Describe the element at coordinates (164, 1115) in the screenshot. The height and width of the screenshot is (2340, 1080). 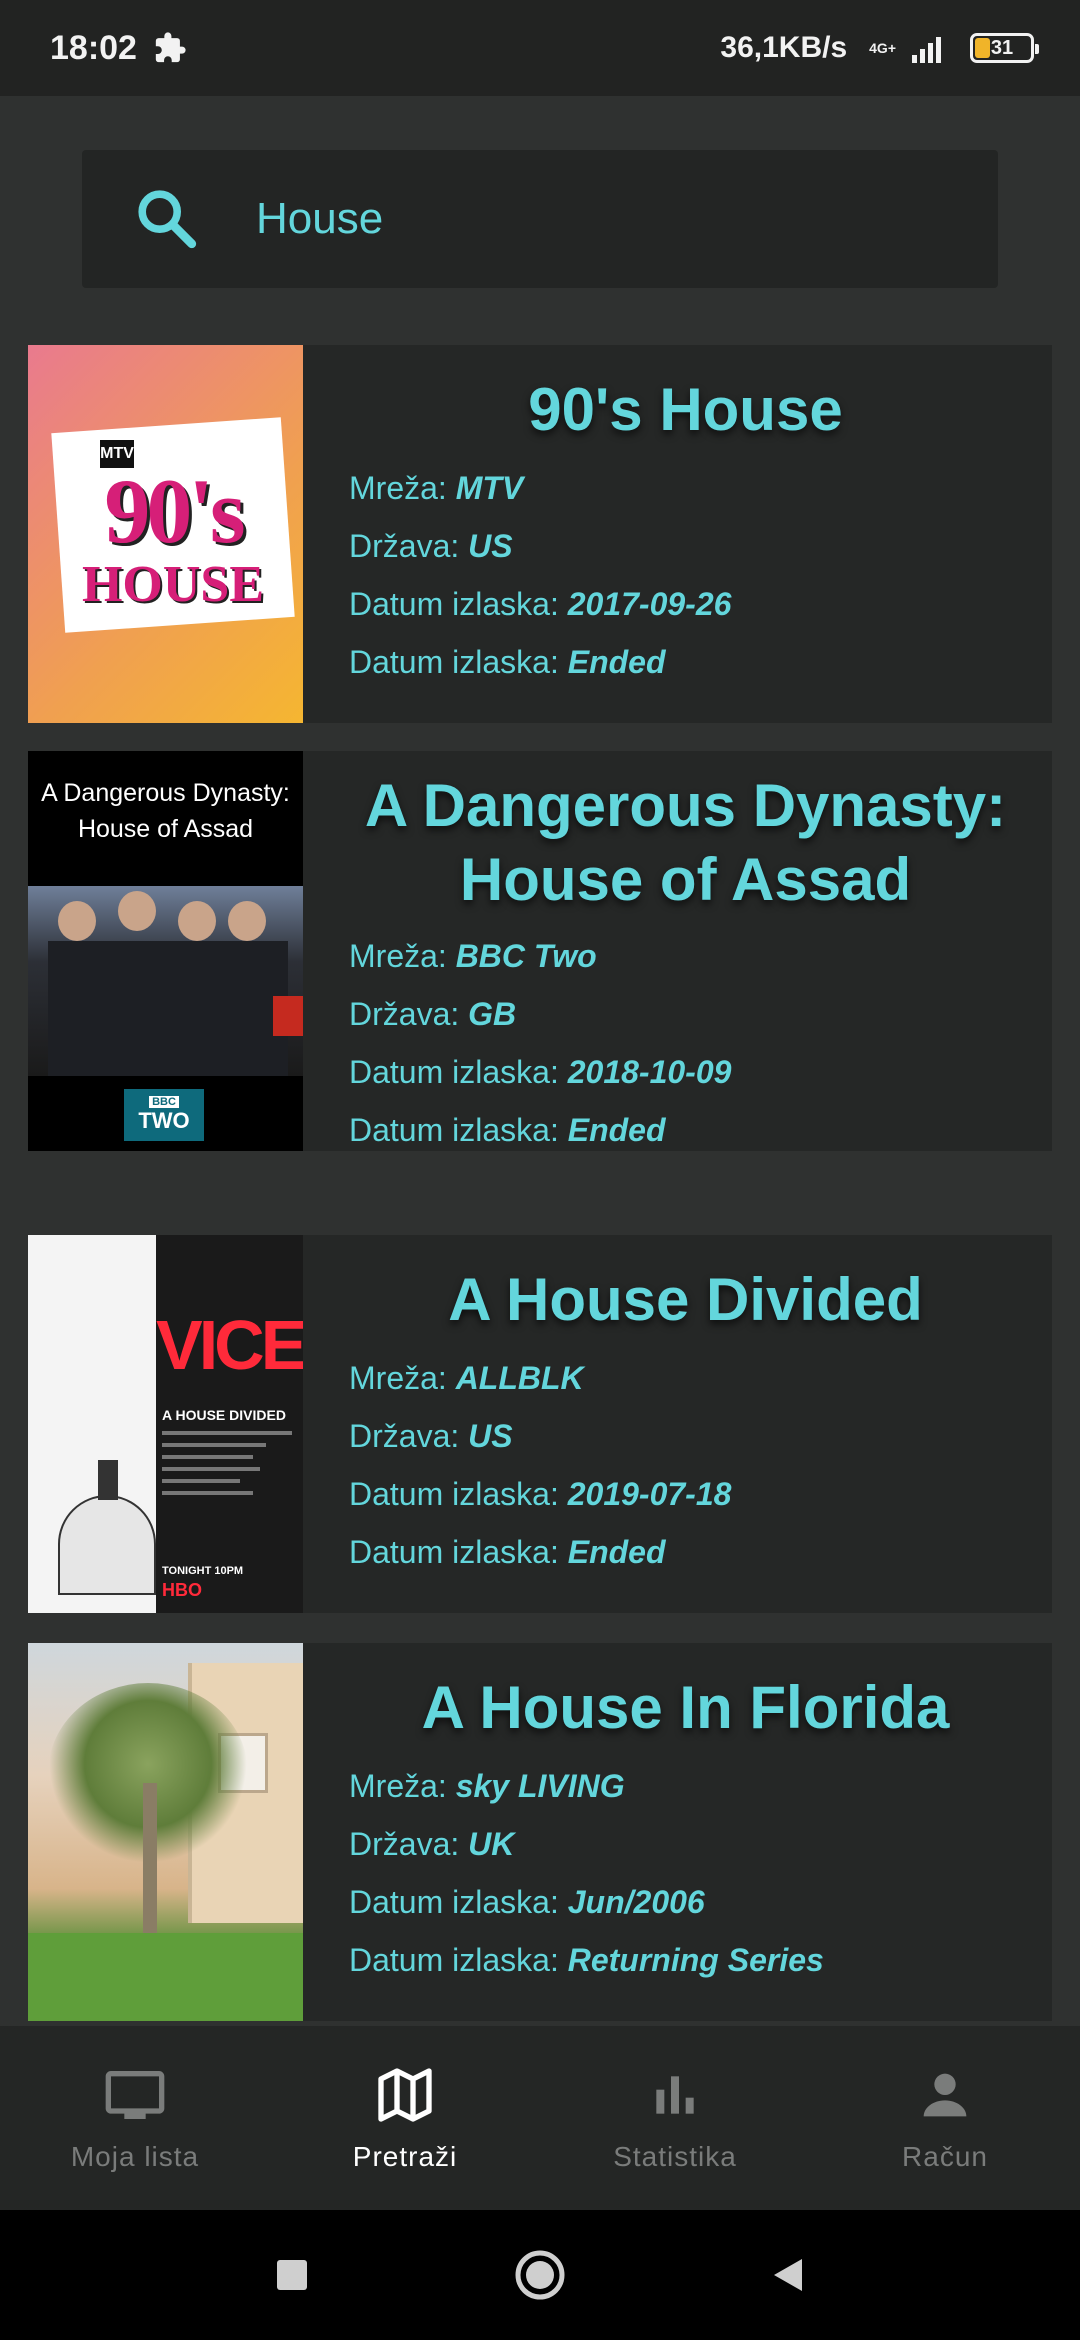
I see `bbc-two-logo: BBC TWO` at that location.